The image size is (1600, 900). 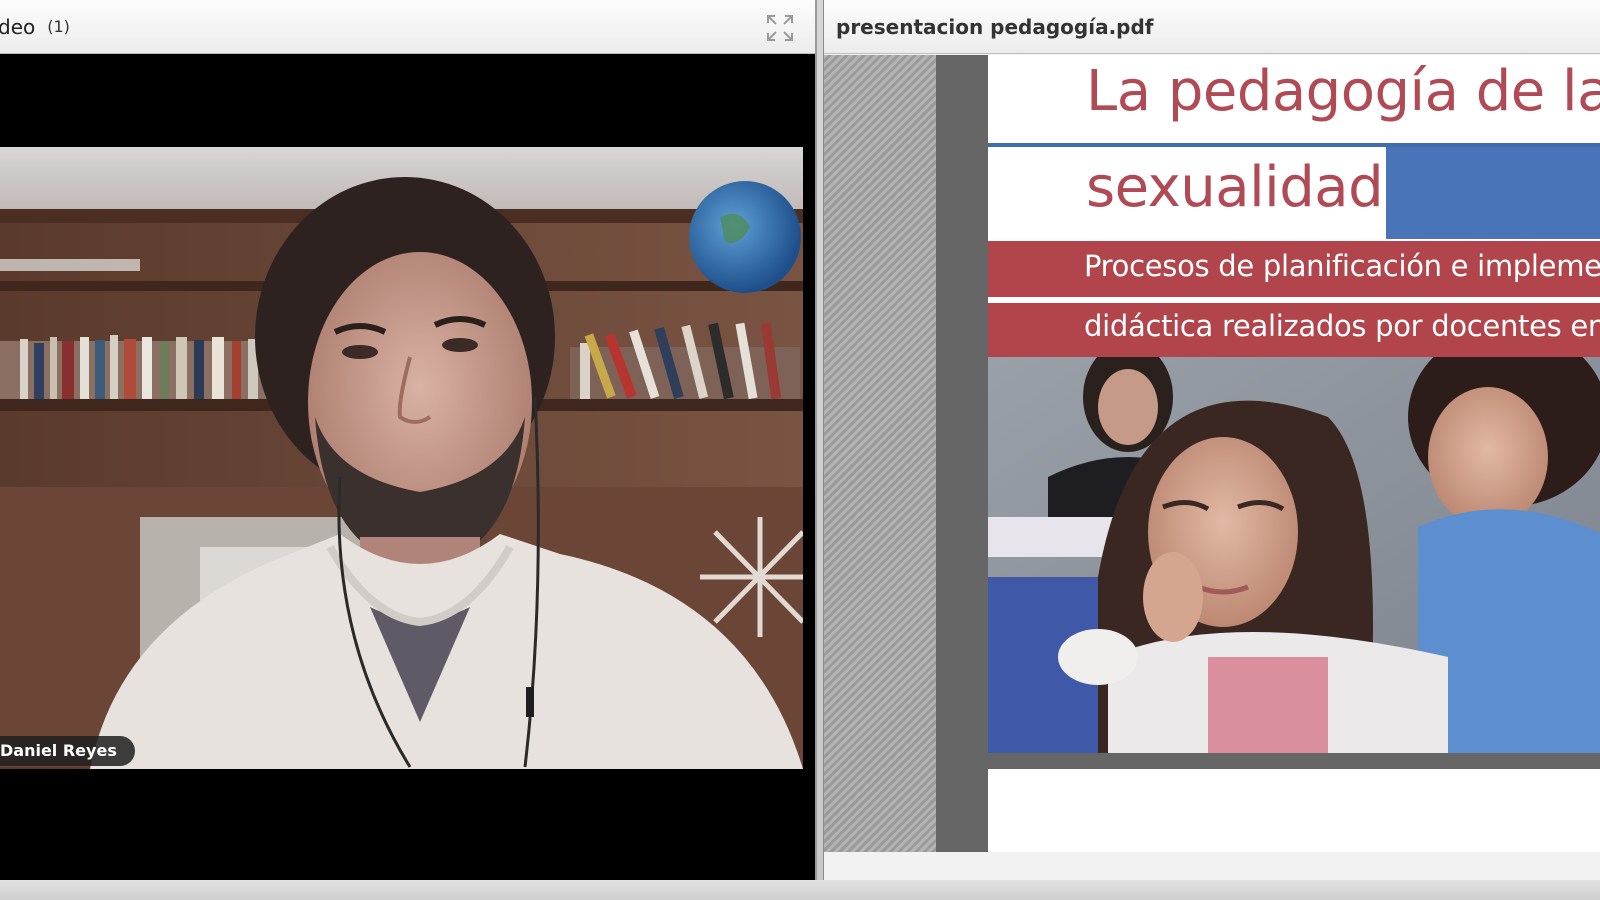 What do you see at coordinates (780, 28) in the screenshot?
I see `expand-icon` at bounding box center [780, 28].